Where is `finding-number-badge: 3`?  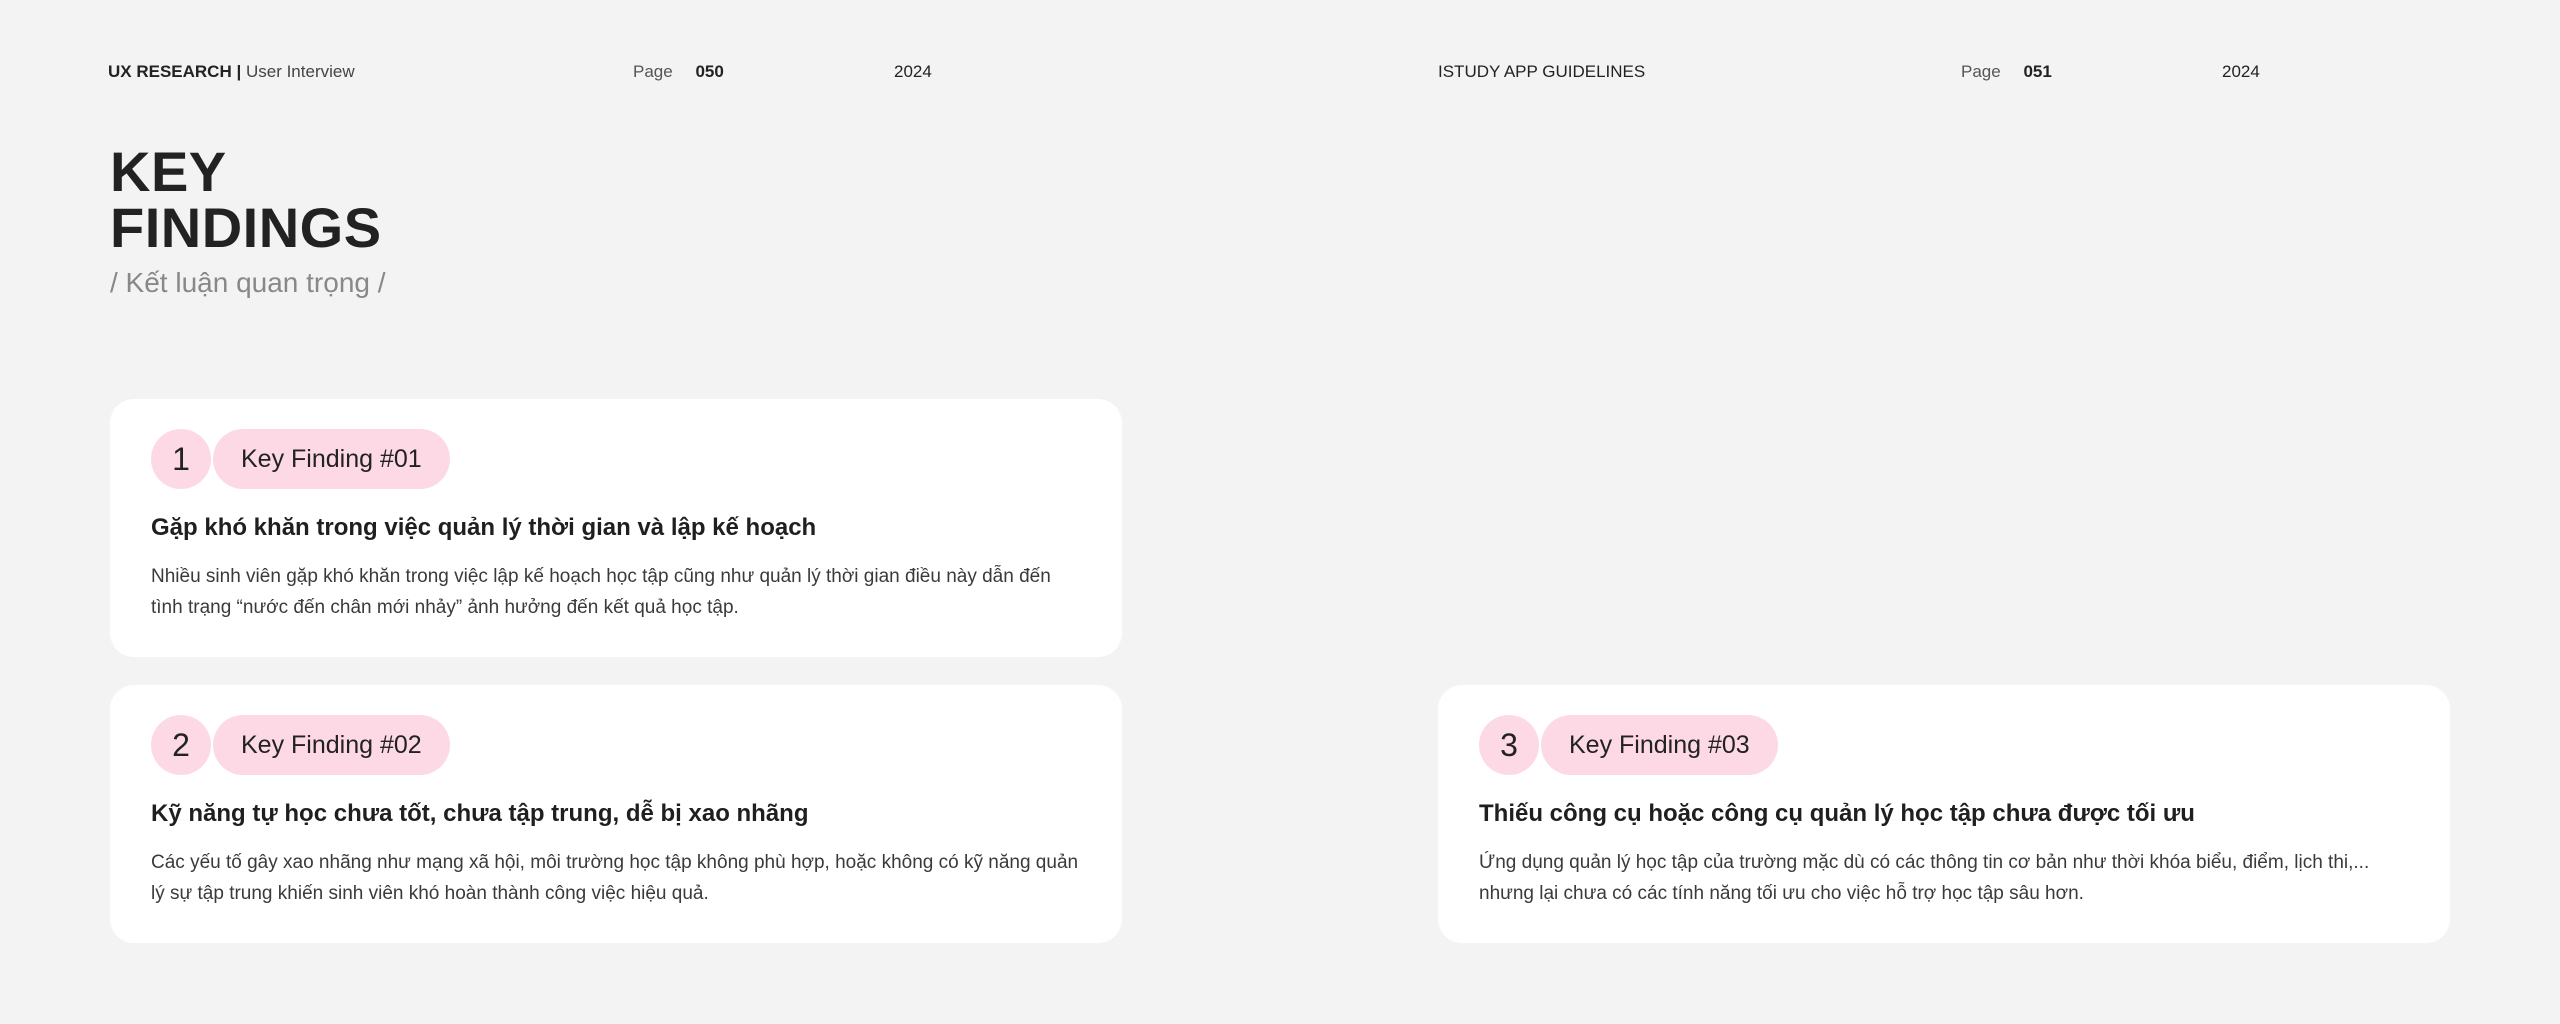
finding-number-badge: 3 is located at coordinates (1509, 745).